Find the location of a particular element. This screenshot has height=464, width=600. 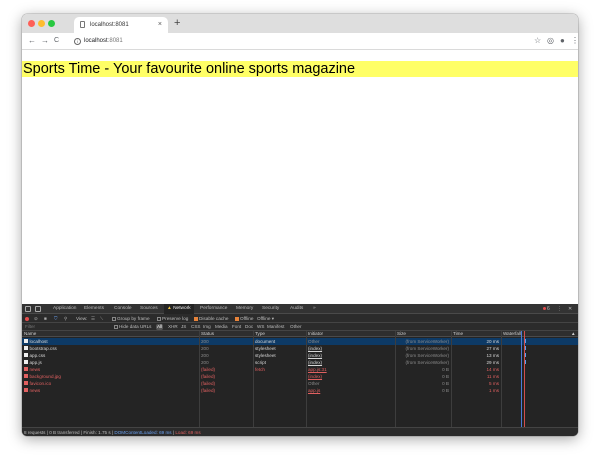

profile-icon: ● is located at coordinates (562, 41).